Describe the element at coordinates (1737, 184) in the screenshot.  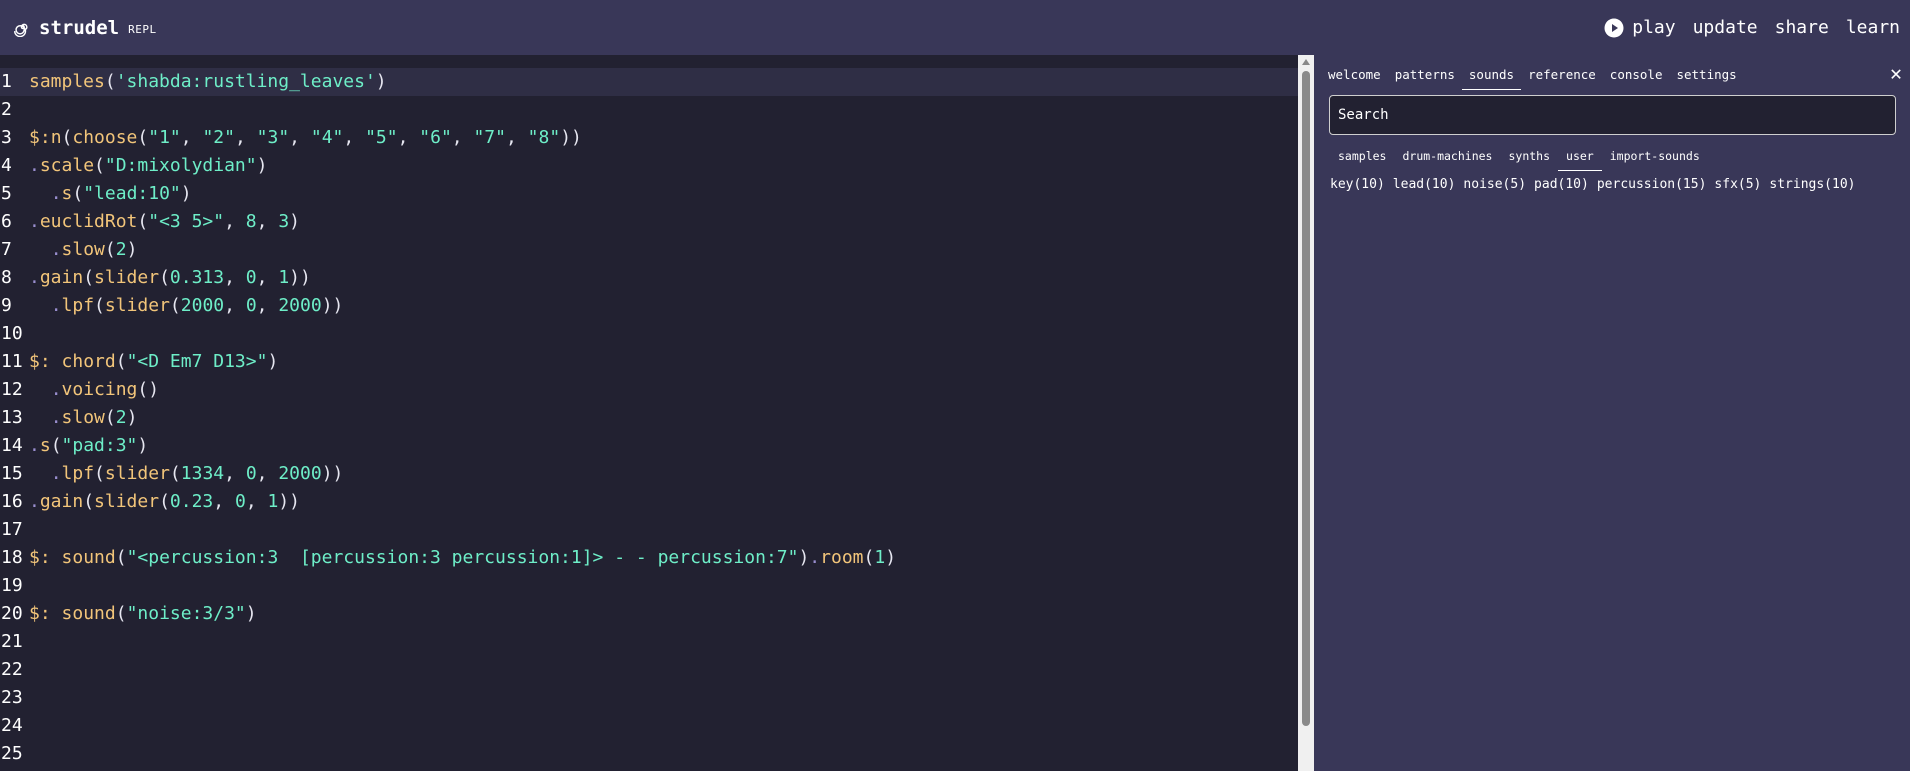
I see `sound-item: sfx(5)` at that location.